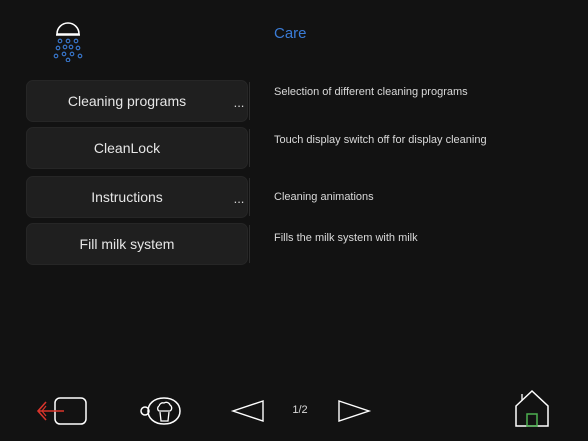 The height and width of the screenshot is (441, 588). I want to click on cleanlock-label: CleanLock, so click(127, 148).